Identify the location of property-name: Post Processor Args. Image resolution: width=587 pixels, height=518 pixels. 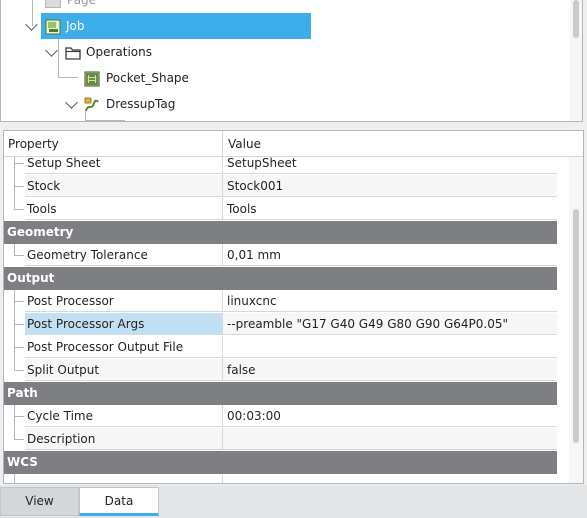
(123, 324).